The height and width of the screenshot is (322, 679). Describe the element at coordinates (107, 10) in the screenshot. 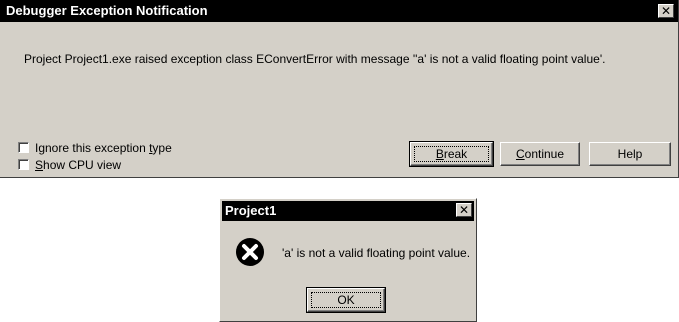

I see `dialog-title: Debugger Exception Notification` at that location.